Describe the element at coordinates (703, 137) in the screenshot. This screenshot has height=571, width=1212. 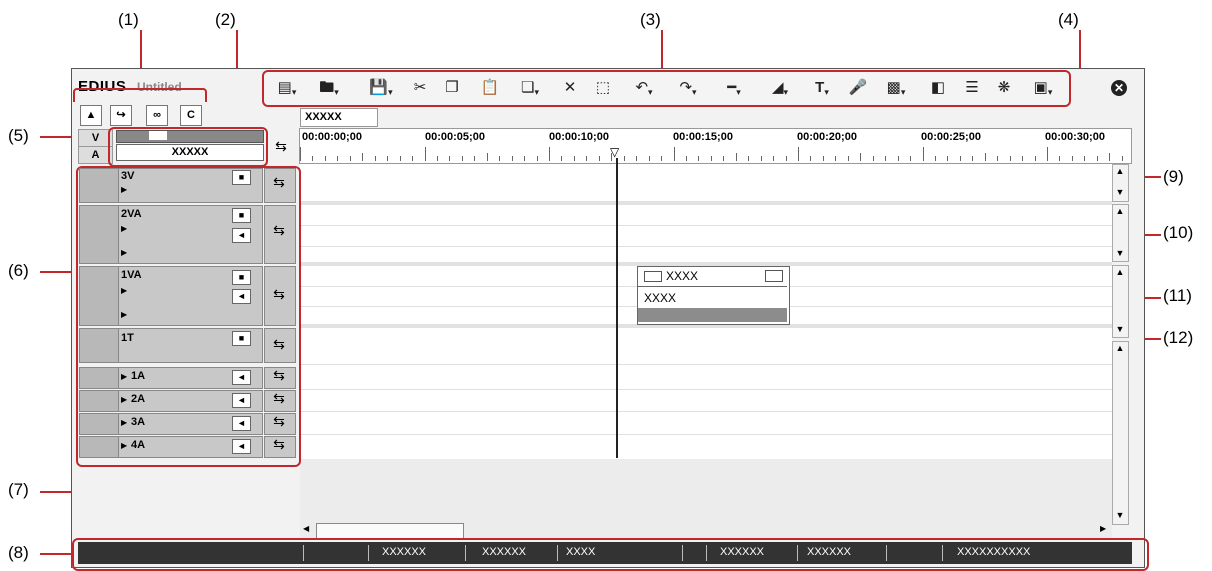
I see `timecode-15: 00:00:15;00` at that location.